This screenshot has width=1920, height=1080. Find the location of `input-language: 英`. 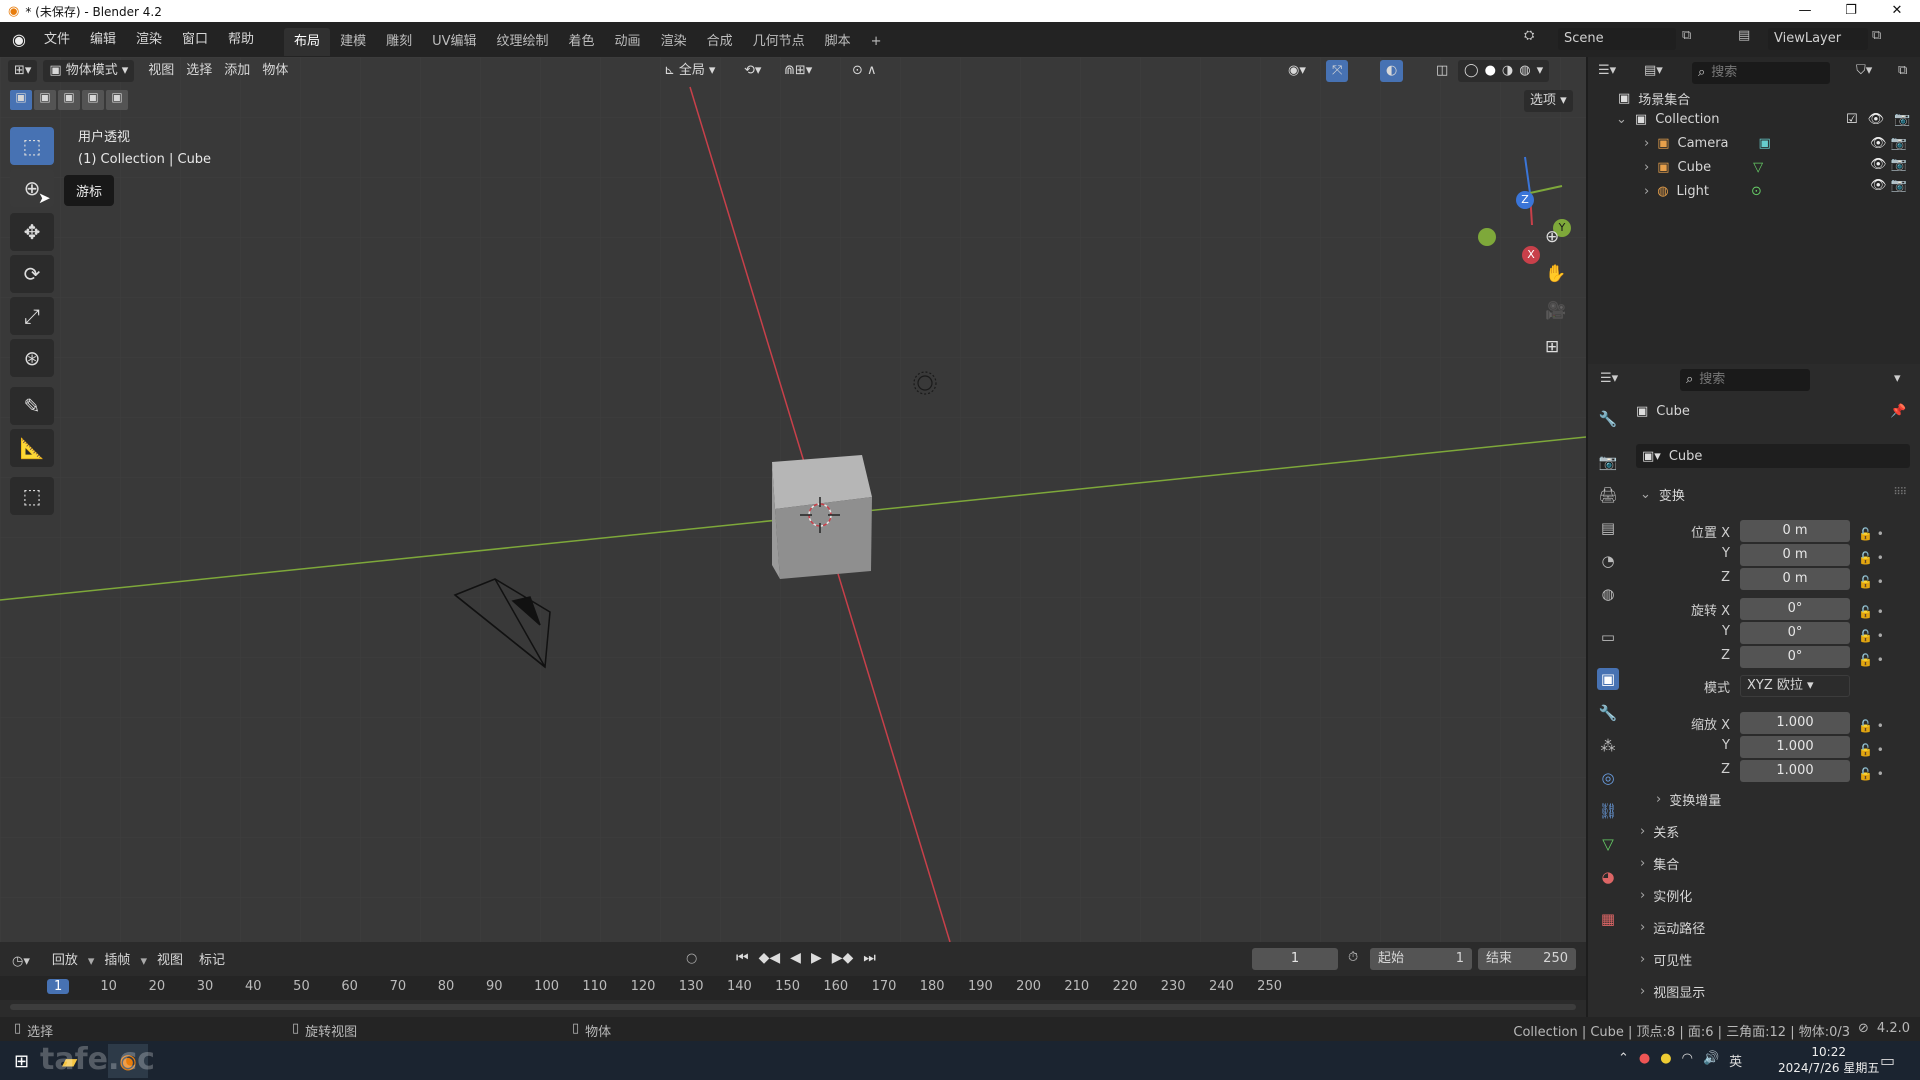

input-language: 英 is located at coordinates (1735, 1060).